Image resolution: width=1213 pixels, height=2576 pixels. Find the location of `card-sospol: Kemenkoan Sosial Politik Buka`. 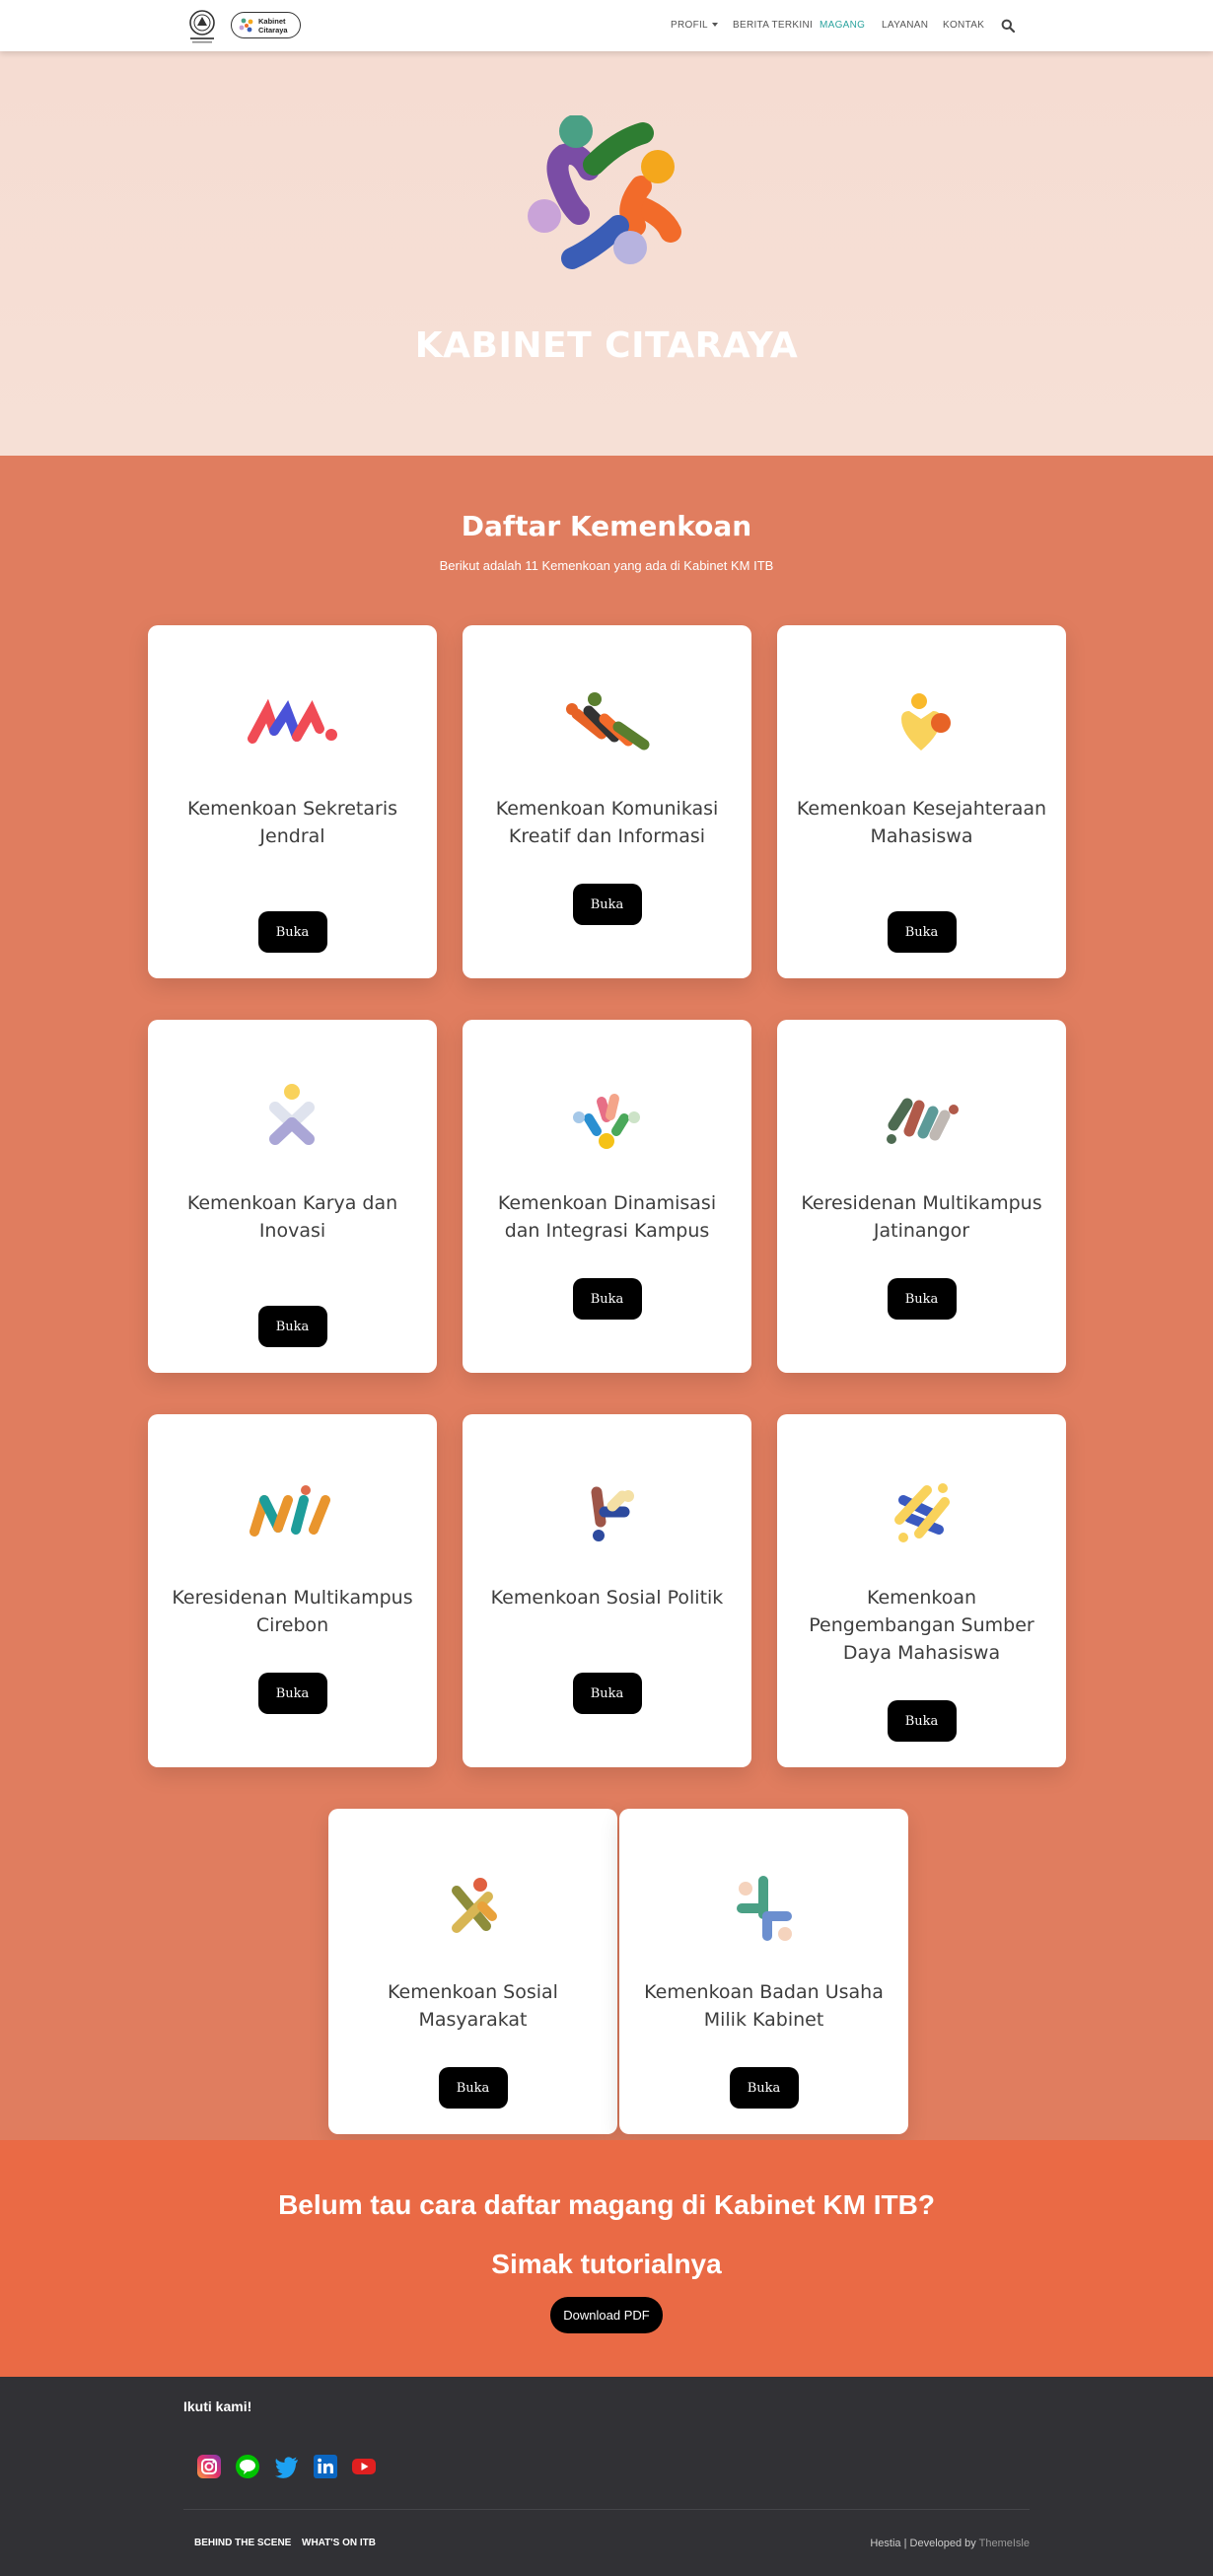

card-sospol: Kemenkoan Sosial Politik Buka is located at coordinates (607, 1590).